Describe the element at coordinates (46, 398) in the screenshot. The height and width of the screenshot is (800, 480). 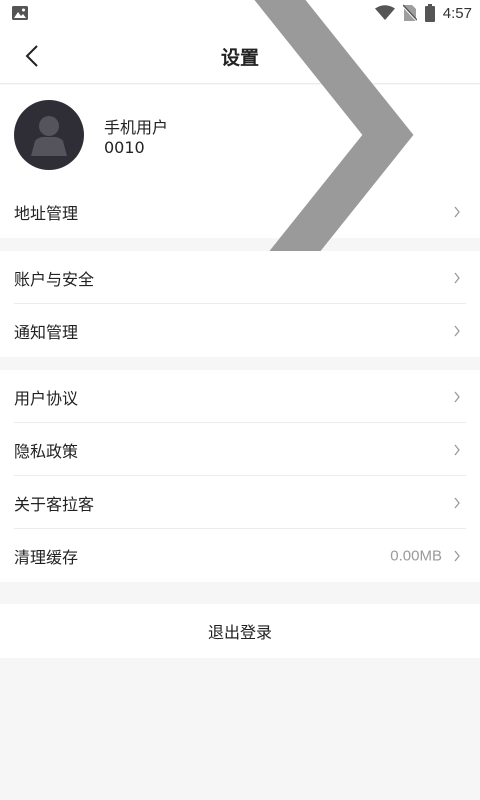
I see `settings-item-label: 用户协议` at that location.